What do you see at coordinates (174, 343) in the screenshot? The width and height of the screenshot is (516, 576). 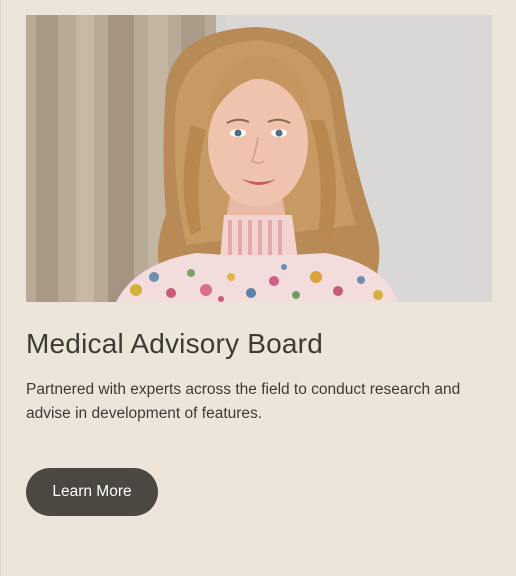 I see `card-title: Medical Advisory Board` at bounding box center [174, 343].